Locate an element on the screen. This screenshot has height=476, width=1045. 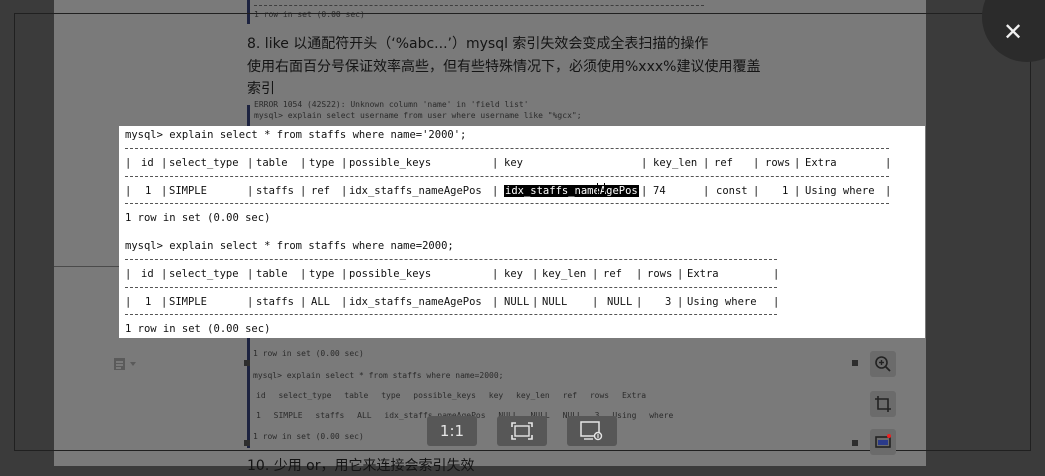
cell: table is located at coordinates (356, 395).